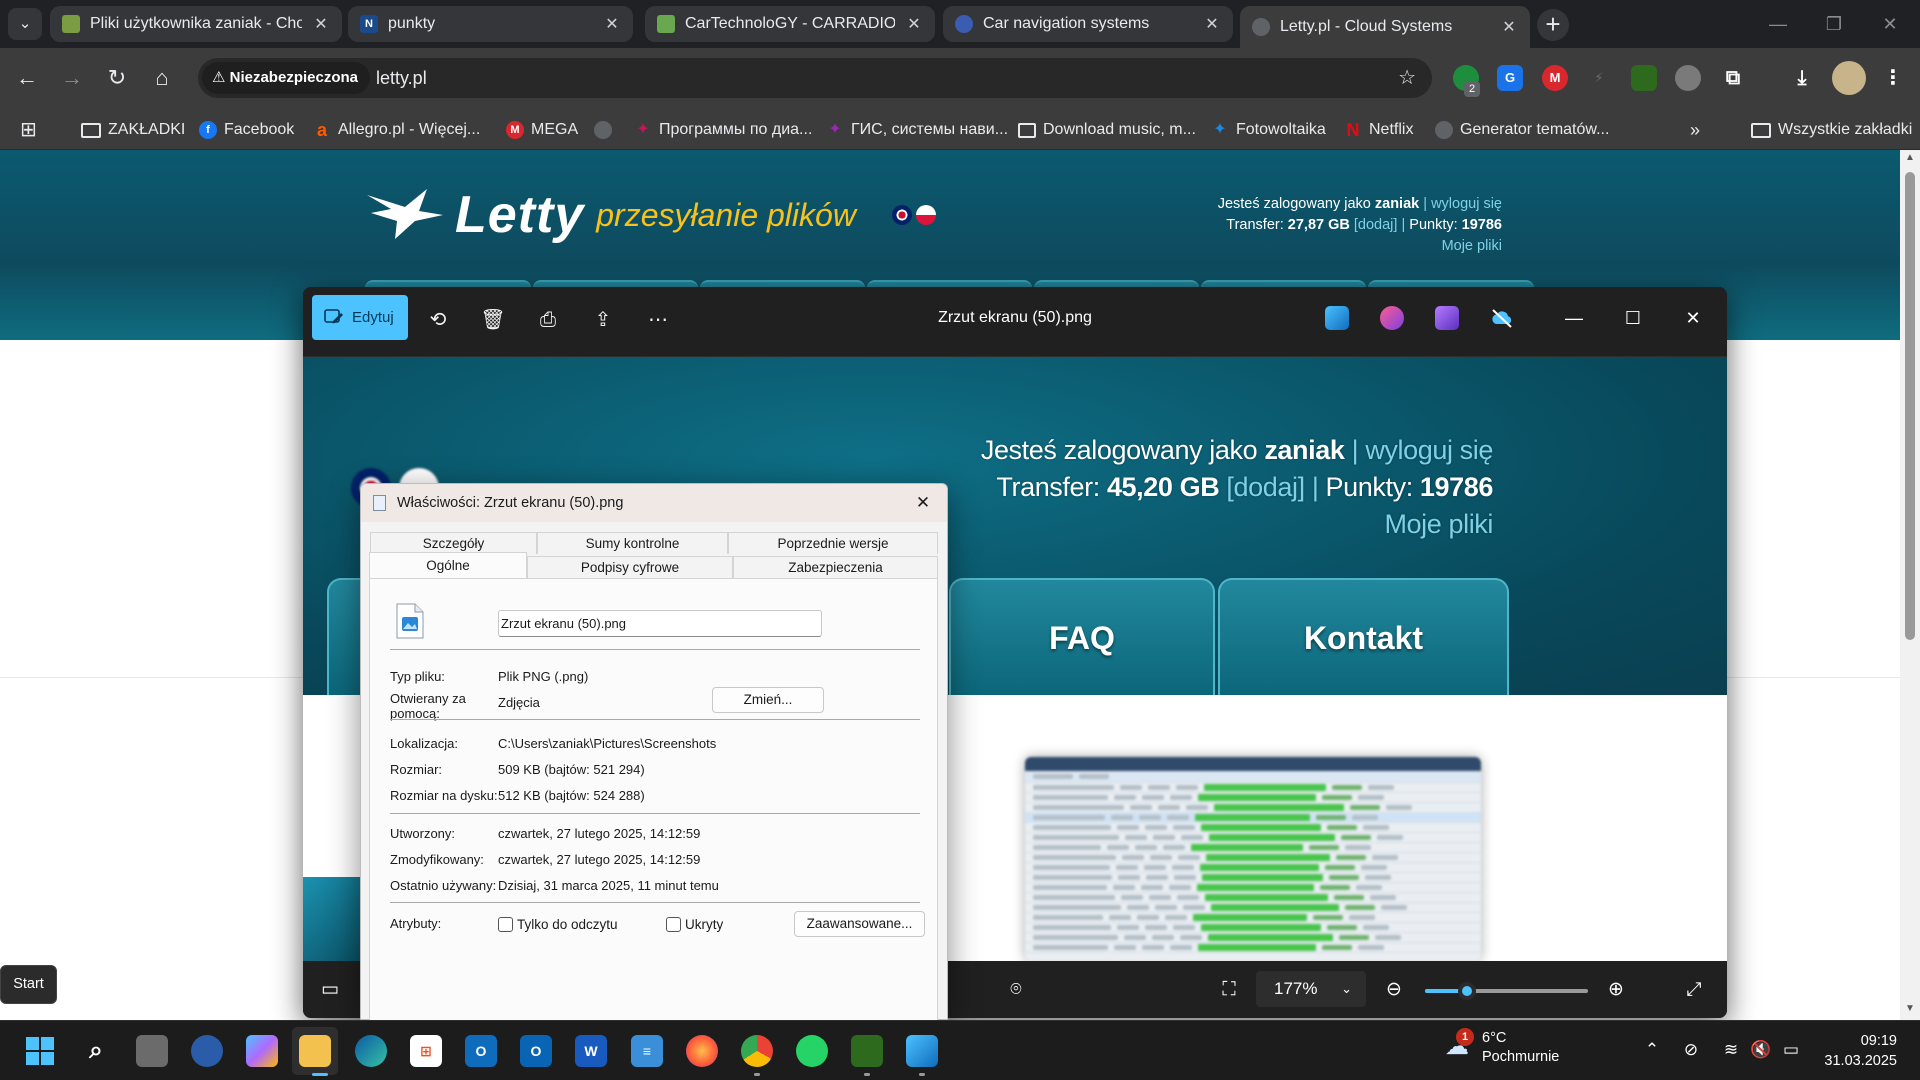 Image resolution: width=1920 pixels, height=1080 pixels. I want to click on page-scrollbar: ▲ ▼, so click(1910, 585).